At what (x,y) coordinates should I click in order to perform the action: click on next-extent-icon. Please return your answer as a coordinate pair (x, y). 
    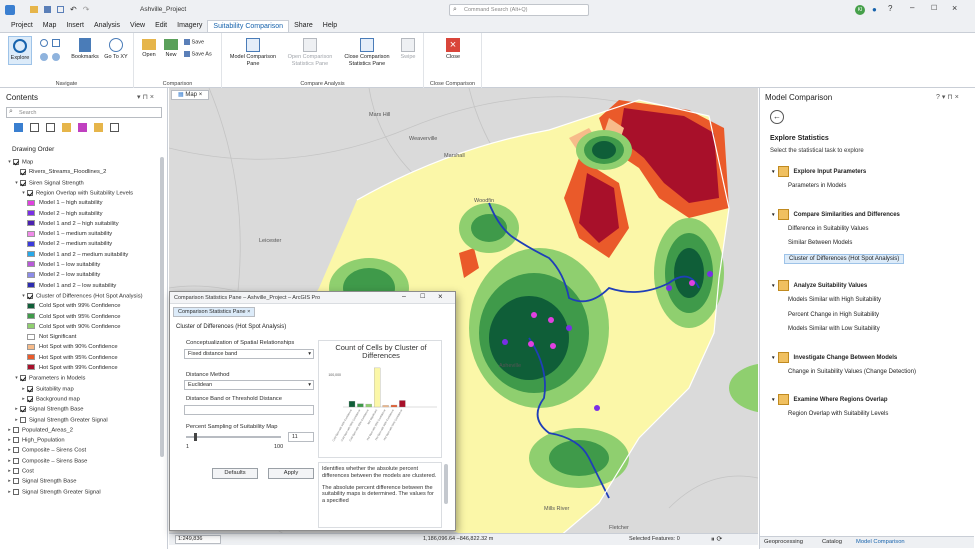
    Looking at the image, I should click on (56, 57).